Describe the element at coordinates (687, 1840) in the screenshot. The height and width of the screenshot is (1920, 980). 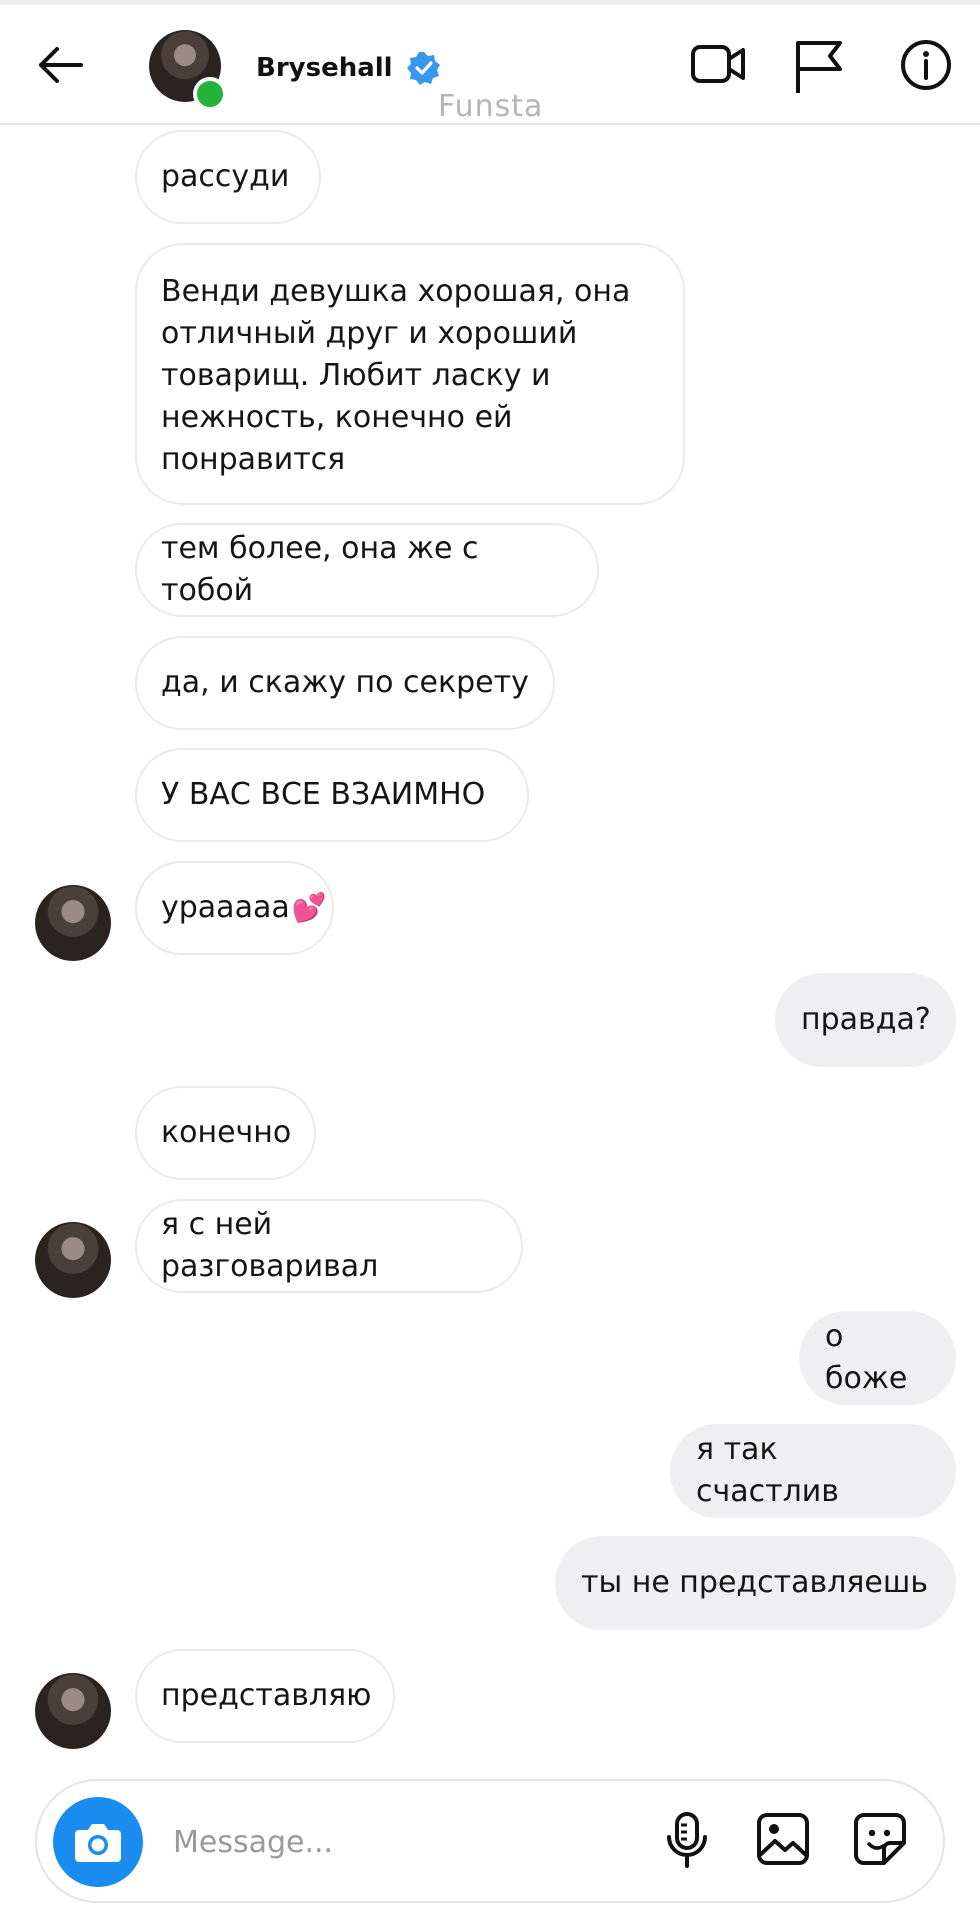
I see `microphone-icon` at that location.